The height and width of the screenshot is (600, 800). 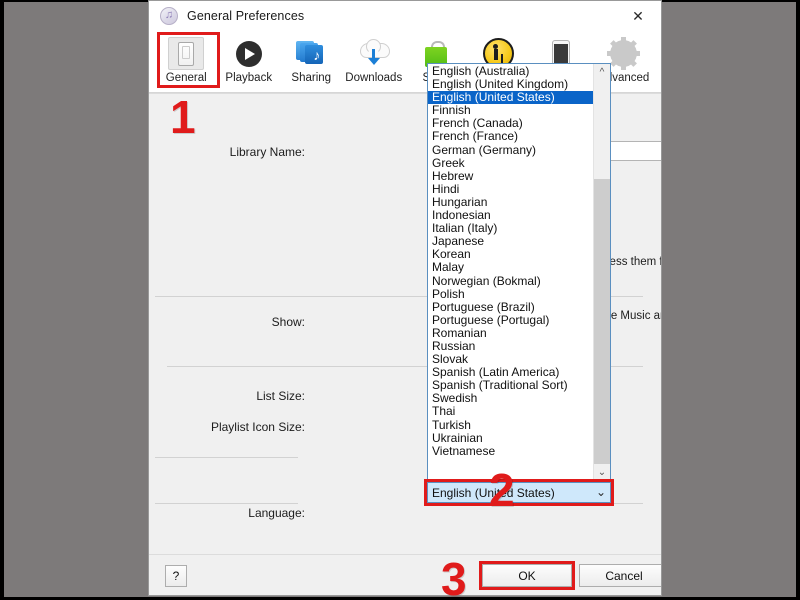 I want to click on language-label: Language:, so click(x=276, y=513).